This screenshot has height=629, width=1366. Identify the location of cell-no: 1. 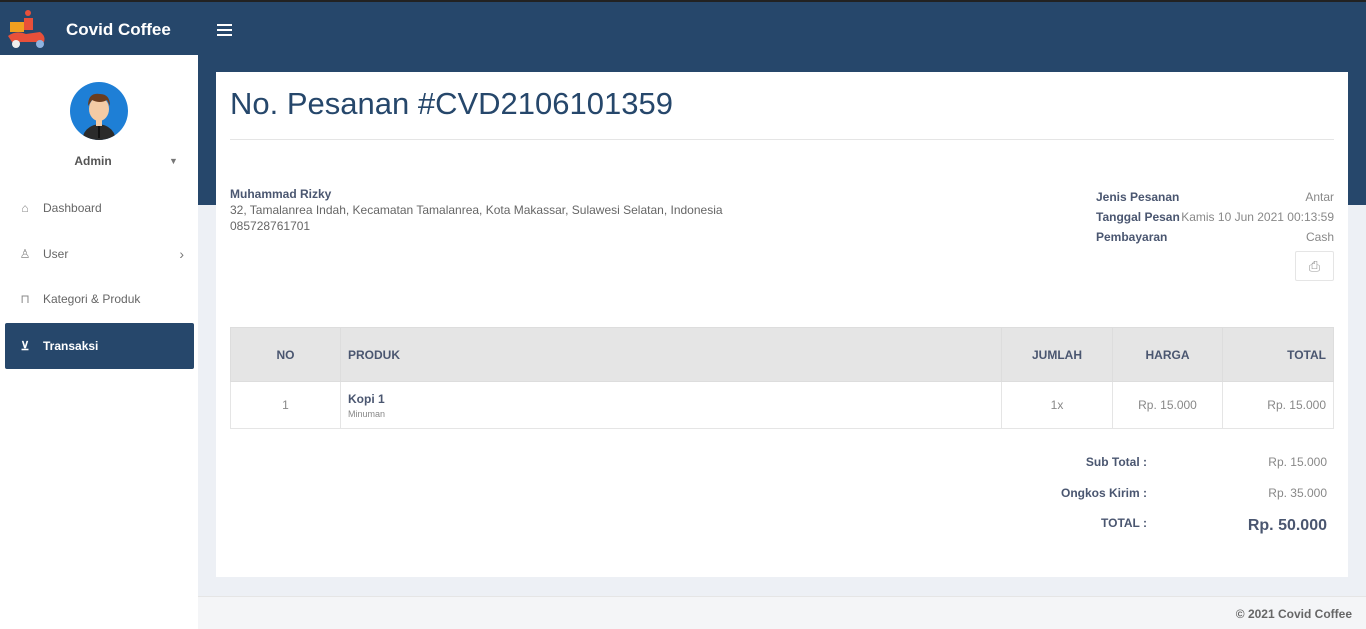
(285, 405).